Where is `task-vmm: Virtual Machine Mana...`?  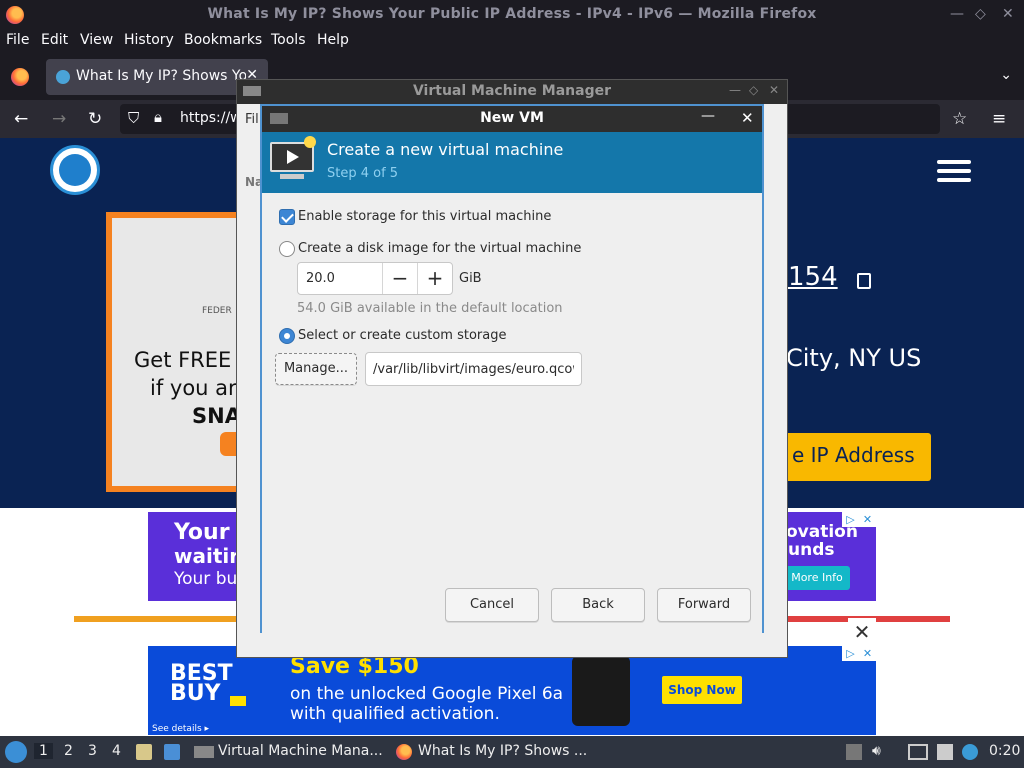 task-vmm: Virtual Machine Mana... is located at coordinates (300, 751).